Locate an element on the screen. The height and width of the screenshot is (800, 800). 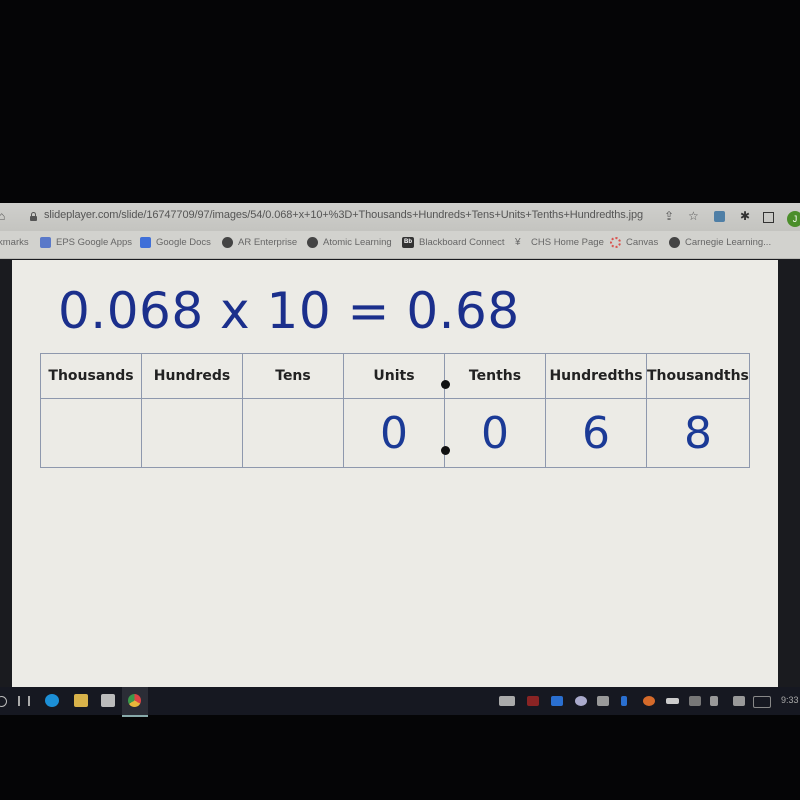
decimal-point is located at coordinates (445, 450).